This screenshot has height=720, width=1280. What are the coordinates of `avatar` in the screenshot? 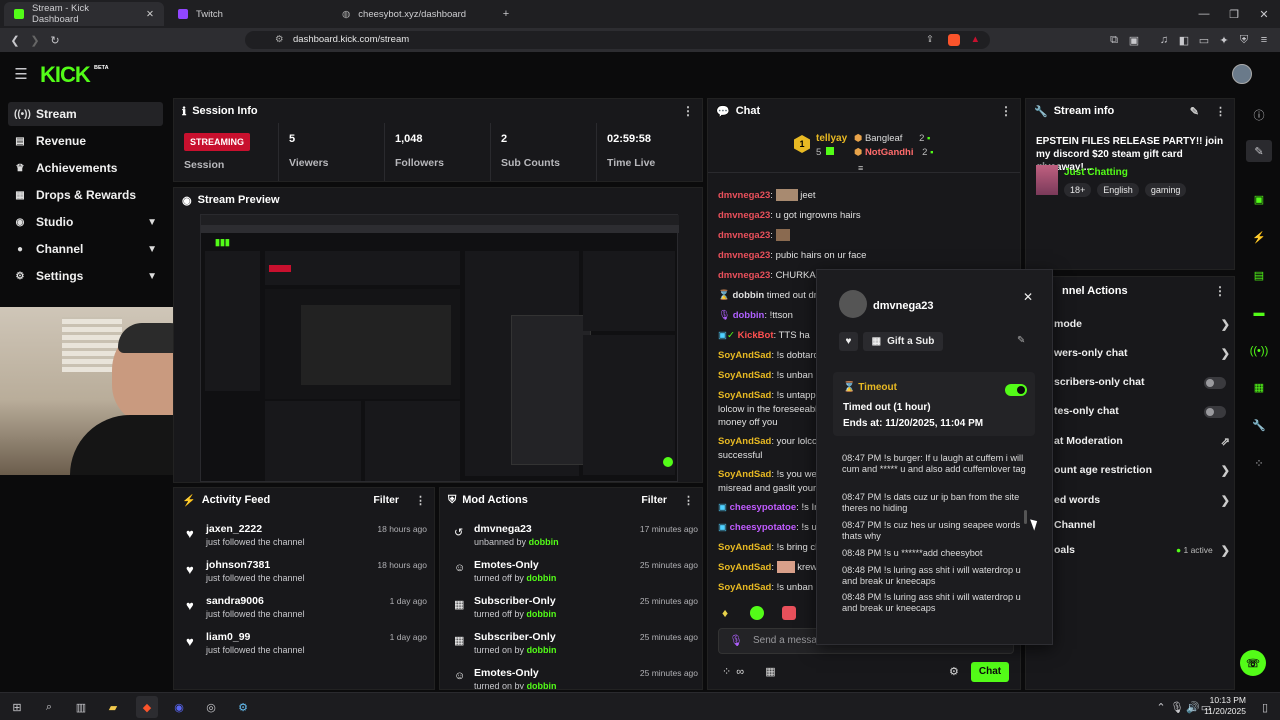 It's located at (1242, 74).